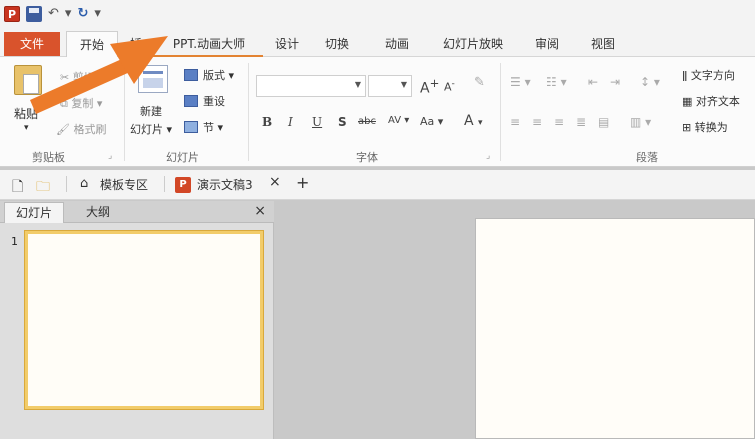  I want to click on doc-tab-current: 演示文稿3, so click(225, 184).